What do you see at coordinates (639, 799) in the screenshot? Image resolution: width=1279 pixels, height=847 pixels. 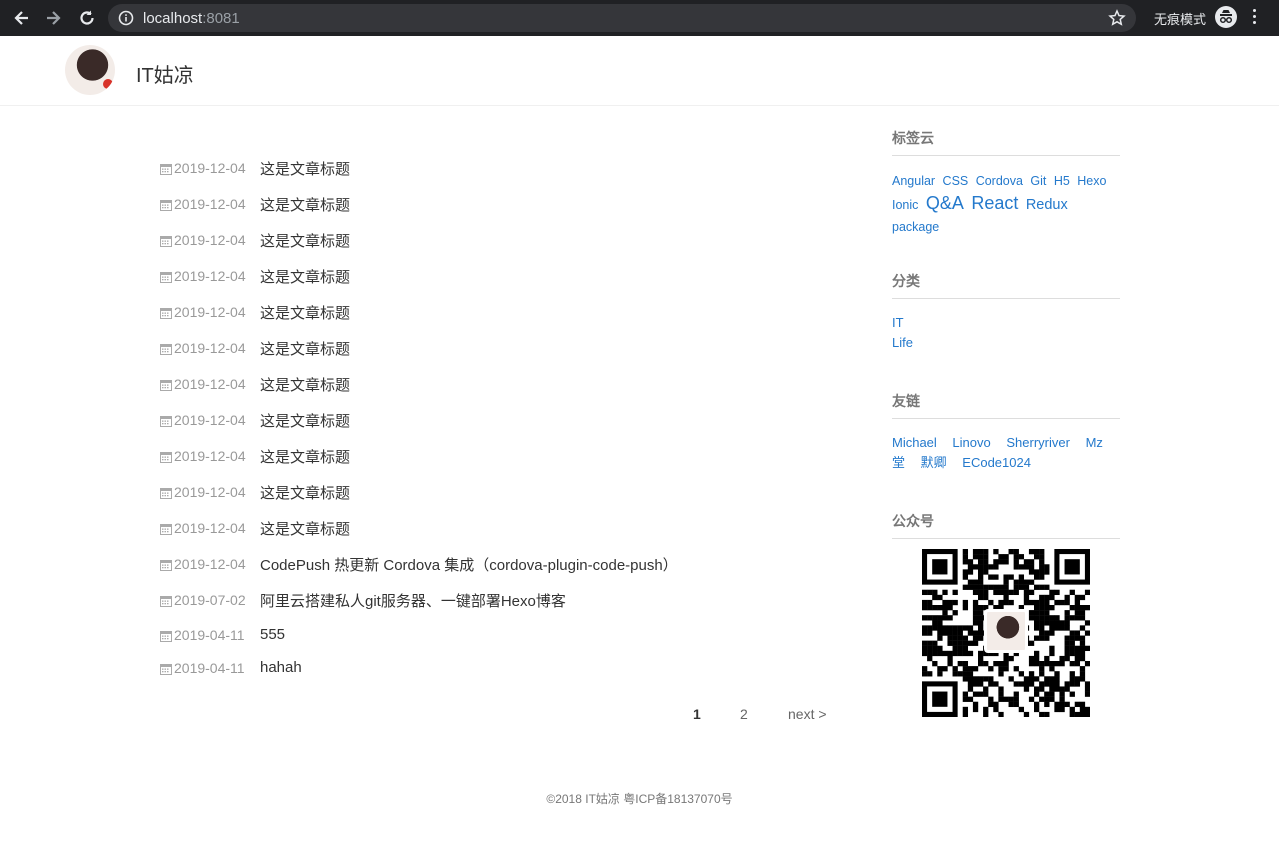 I see `site-footer: ©2018 IT姑凉 粤ICP备18137070号` at bounding box center [639, 799].